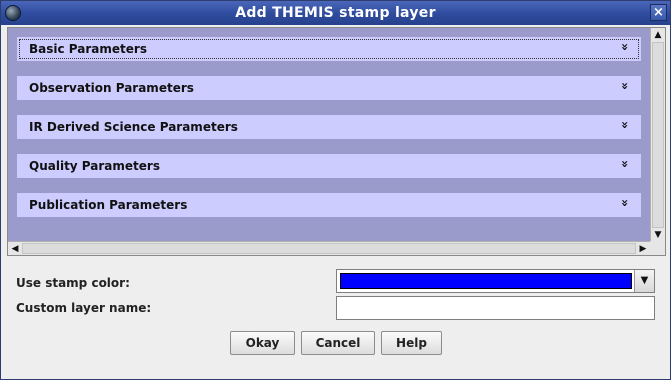 Image resolution: width=671 pixels, height=380 pixels. Describe the element at coordinates (657, 248) in the screenshot. I see `scroll-corner` at that location.